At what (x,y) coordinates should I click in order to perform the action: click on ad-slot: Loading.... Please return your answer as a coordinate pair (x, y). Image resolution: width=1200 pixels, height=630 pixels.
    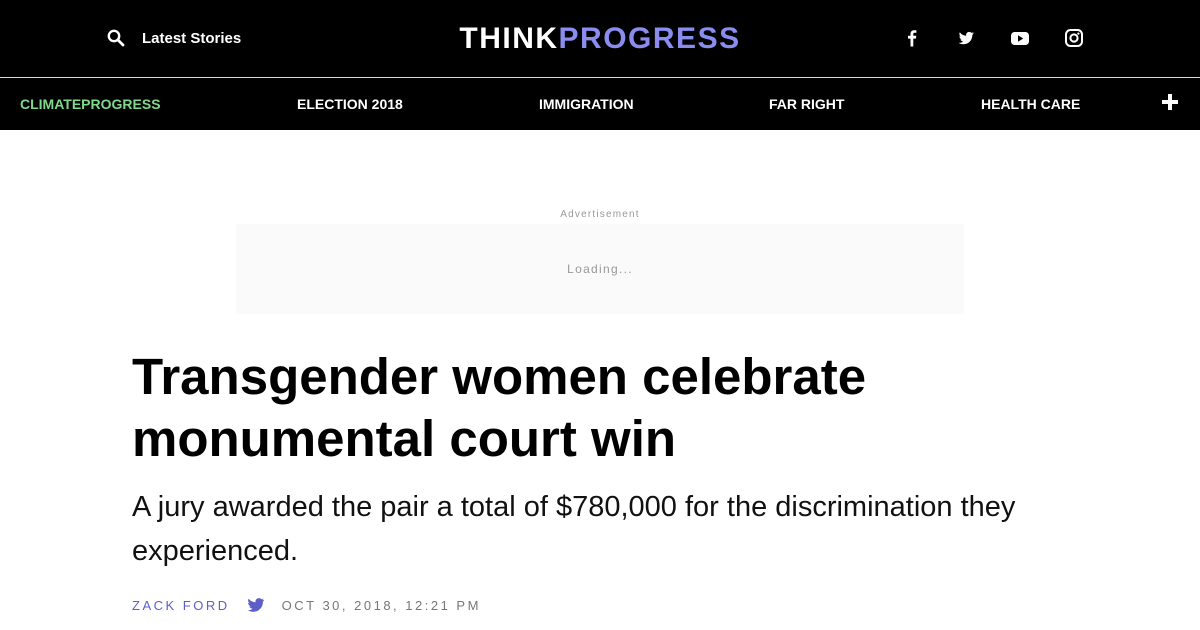
    Looking at the image, I should click on (600, 269).